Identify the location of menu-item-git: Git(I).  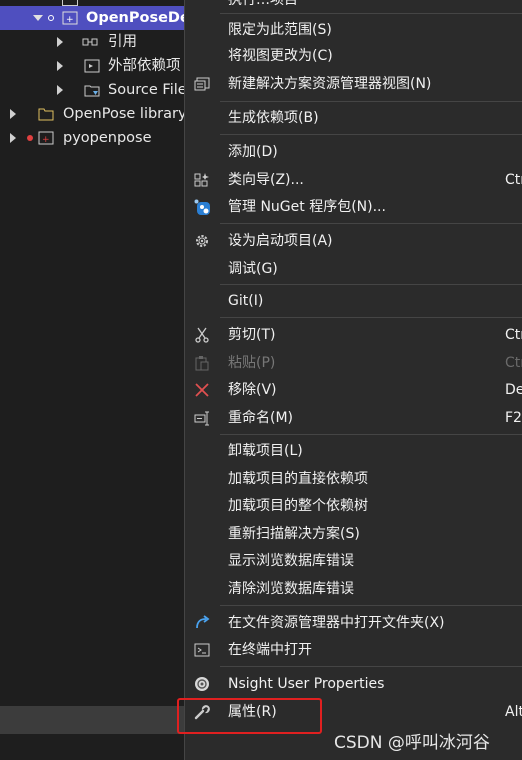
(353, 301).